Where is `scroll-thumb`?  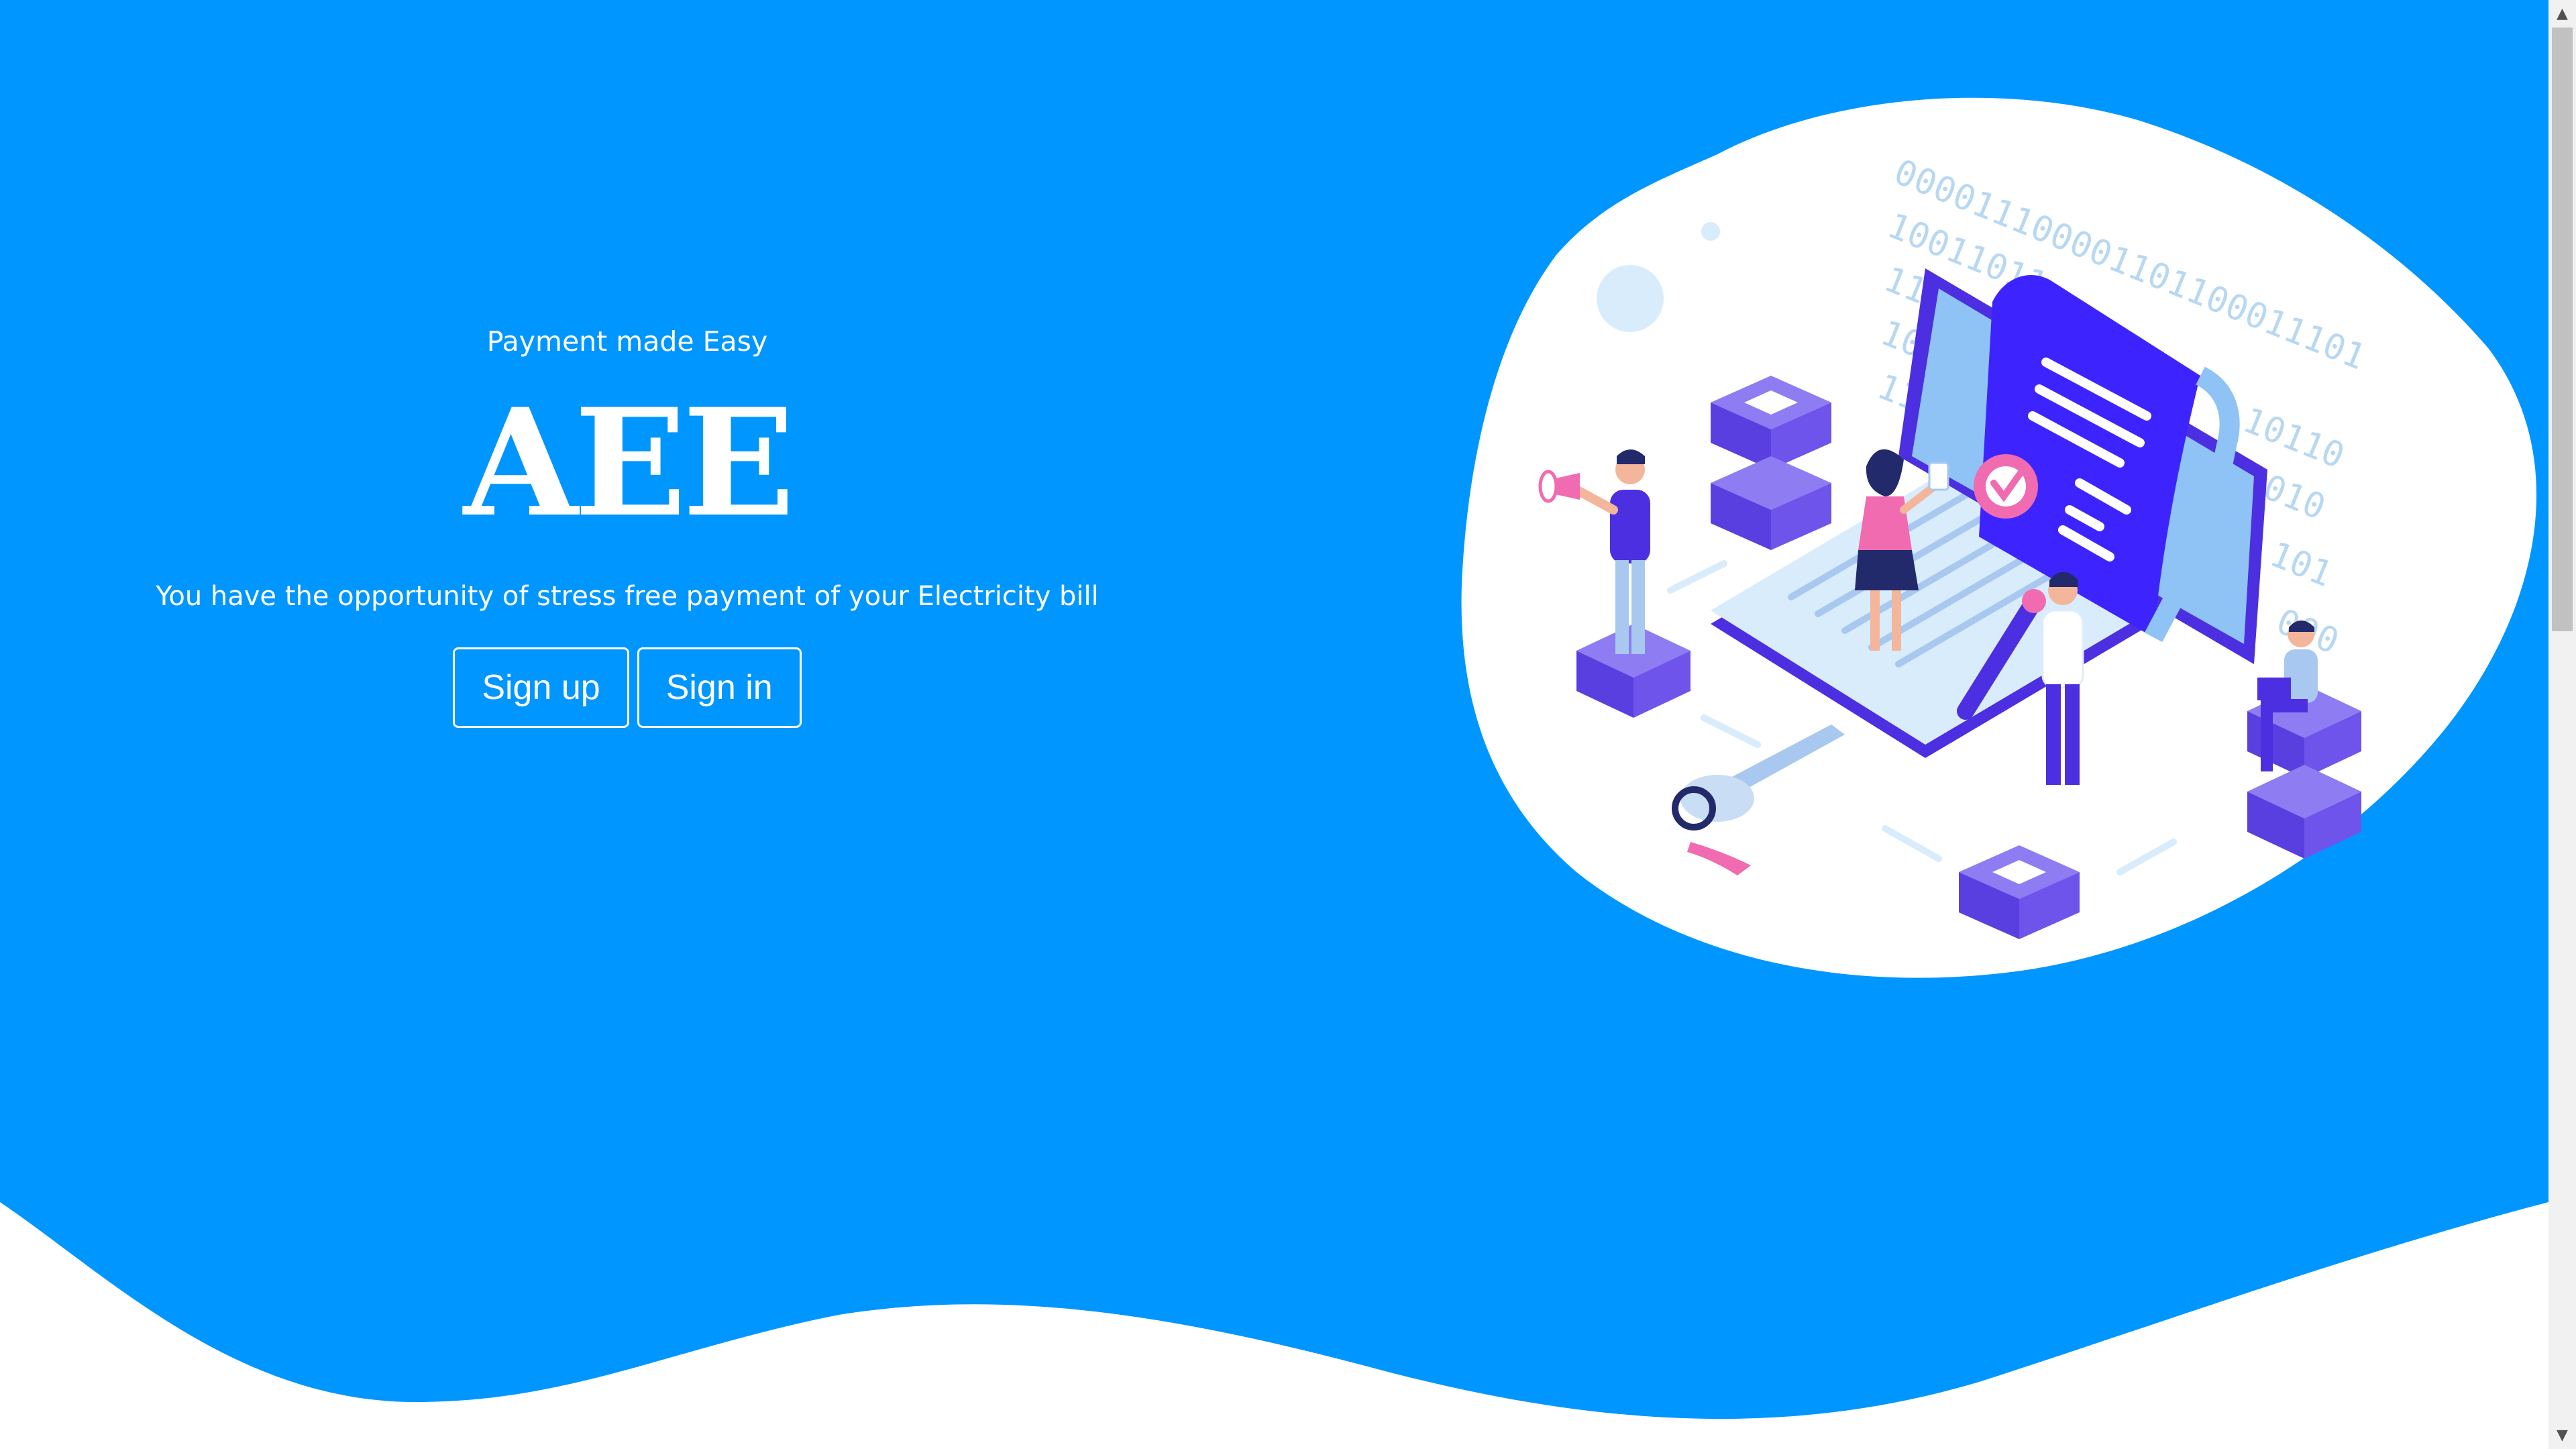
scroll-thumb is located at coordinates (2562, 329).